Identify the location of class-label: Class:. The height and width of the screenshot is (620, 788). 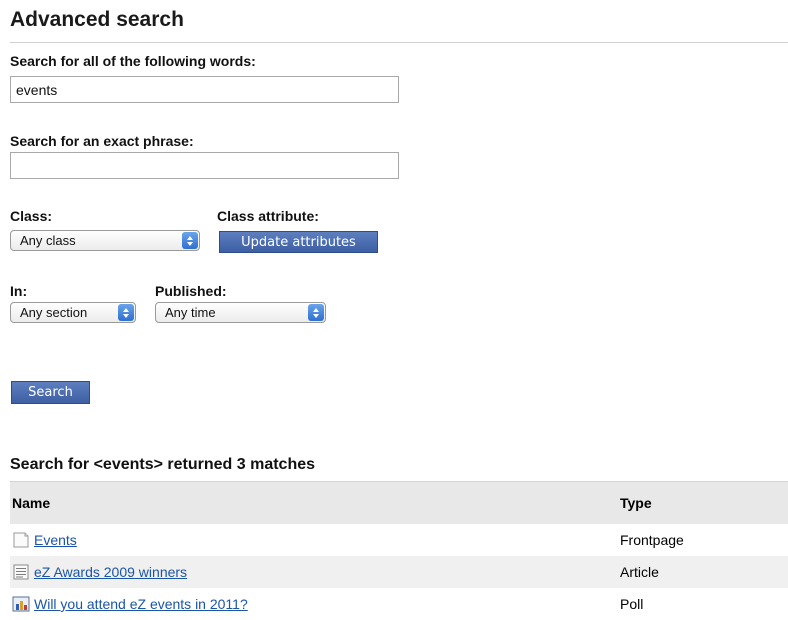
(31, 216).